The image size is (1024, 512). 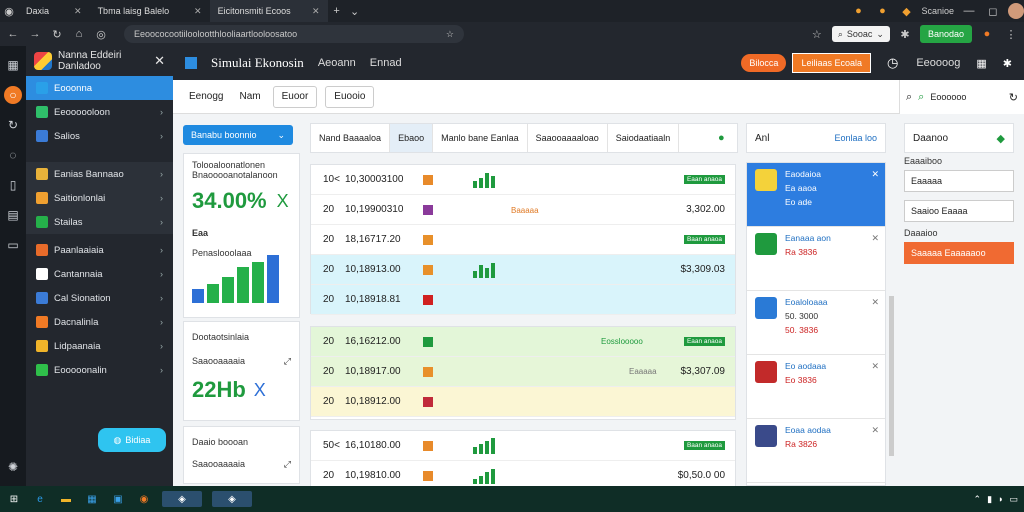 I want to click on clock-icon: ◷, so click(x=892, y=63).